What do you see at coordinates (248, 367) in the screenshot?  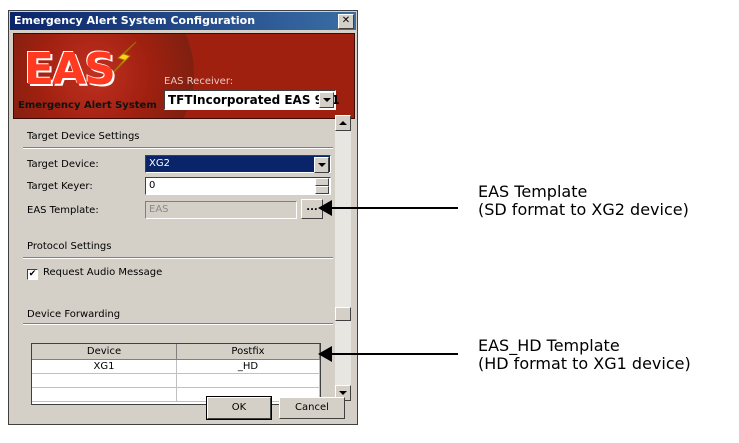 I see `table-cell-postfix: _HD` at bounding box center [248, 367].